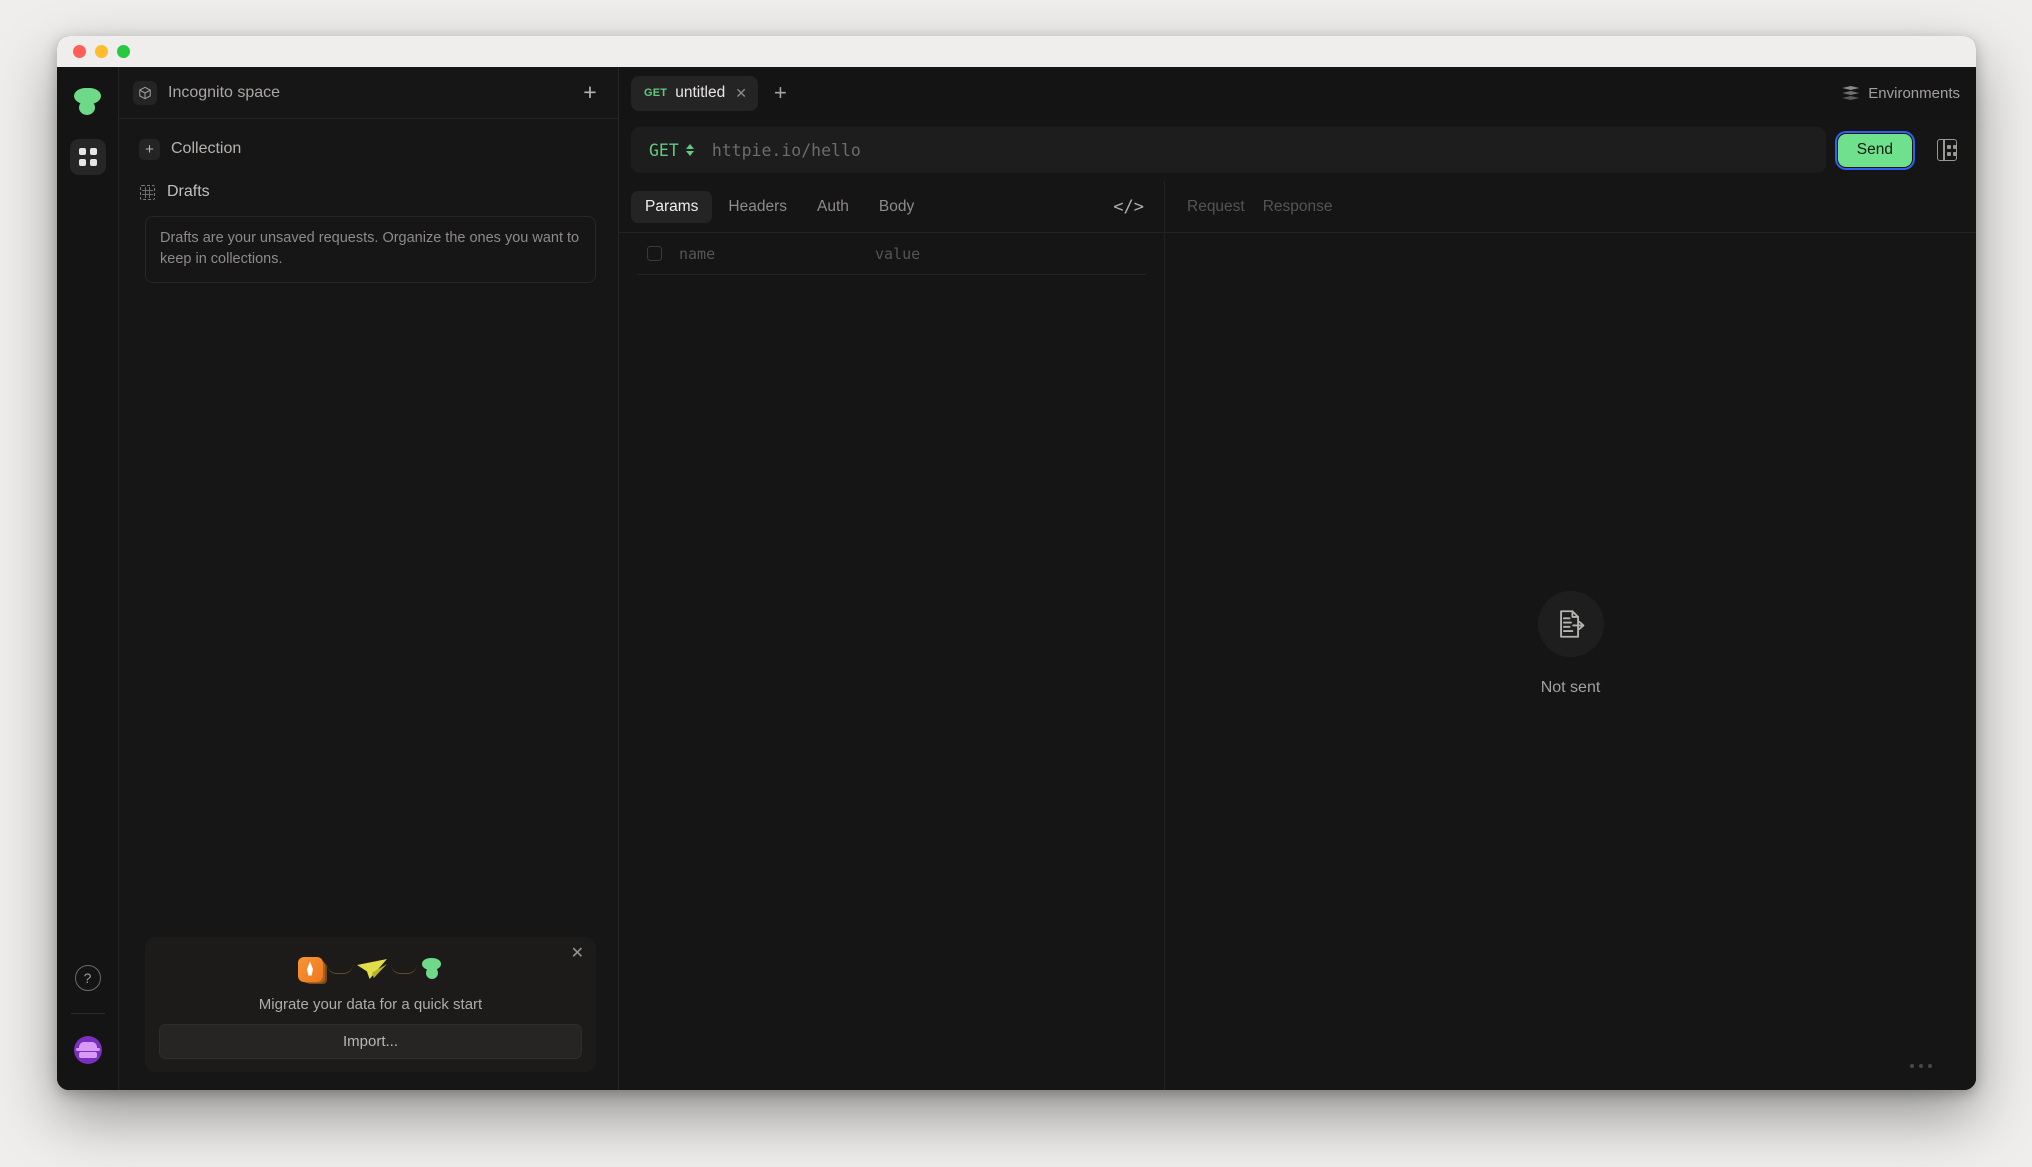 The width and height of the screenshot is (2032, 1167). I want to click on not-sent-label: Not sent, so click(1570, 687).